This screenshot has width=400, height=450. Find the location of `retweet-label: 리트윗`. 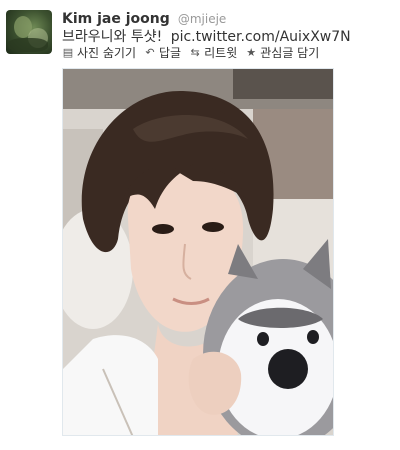

retweet-label: 리트윗 is located at coordinates (221, 53).